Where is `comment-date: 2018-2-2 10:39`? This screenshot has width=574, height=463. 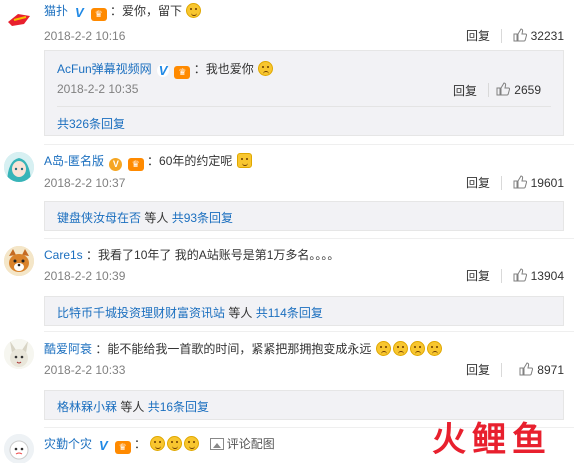
comment-date: 2018-2-2 10:39 is located at coordinates (85, 276).